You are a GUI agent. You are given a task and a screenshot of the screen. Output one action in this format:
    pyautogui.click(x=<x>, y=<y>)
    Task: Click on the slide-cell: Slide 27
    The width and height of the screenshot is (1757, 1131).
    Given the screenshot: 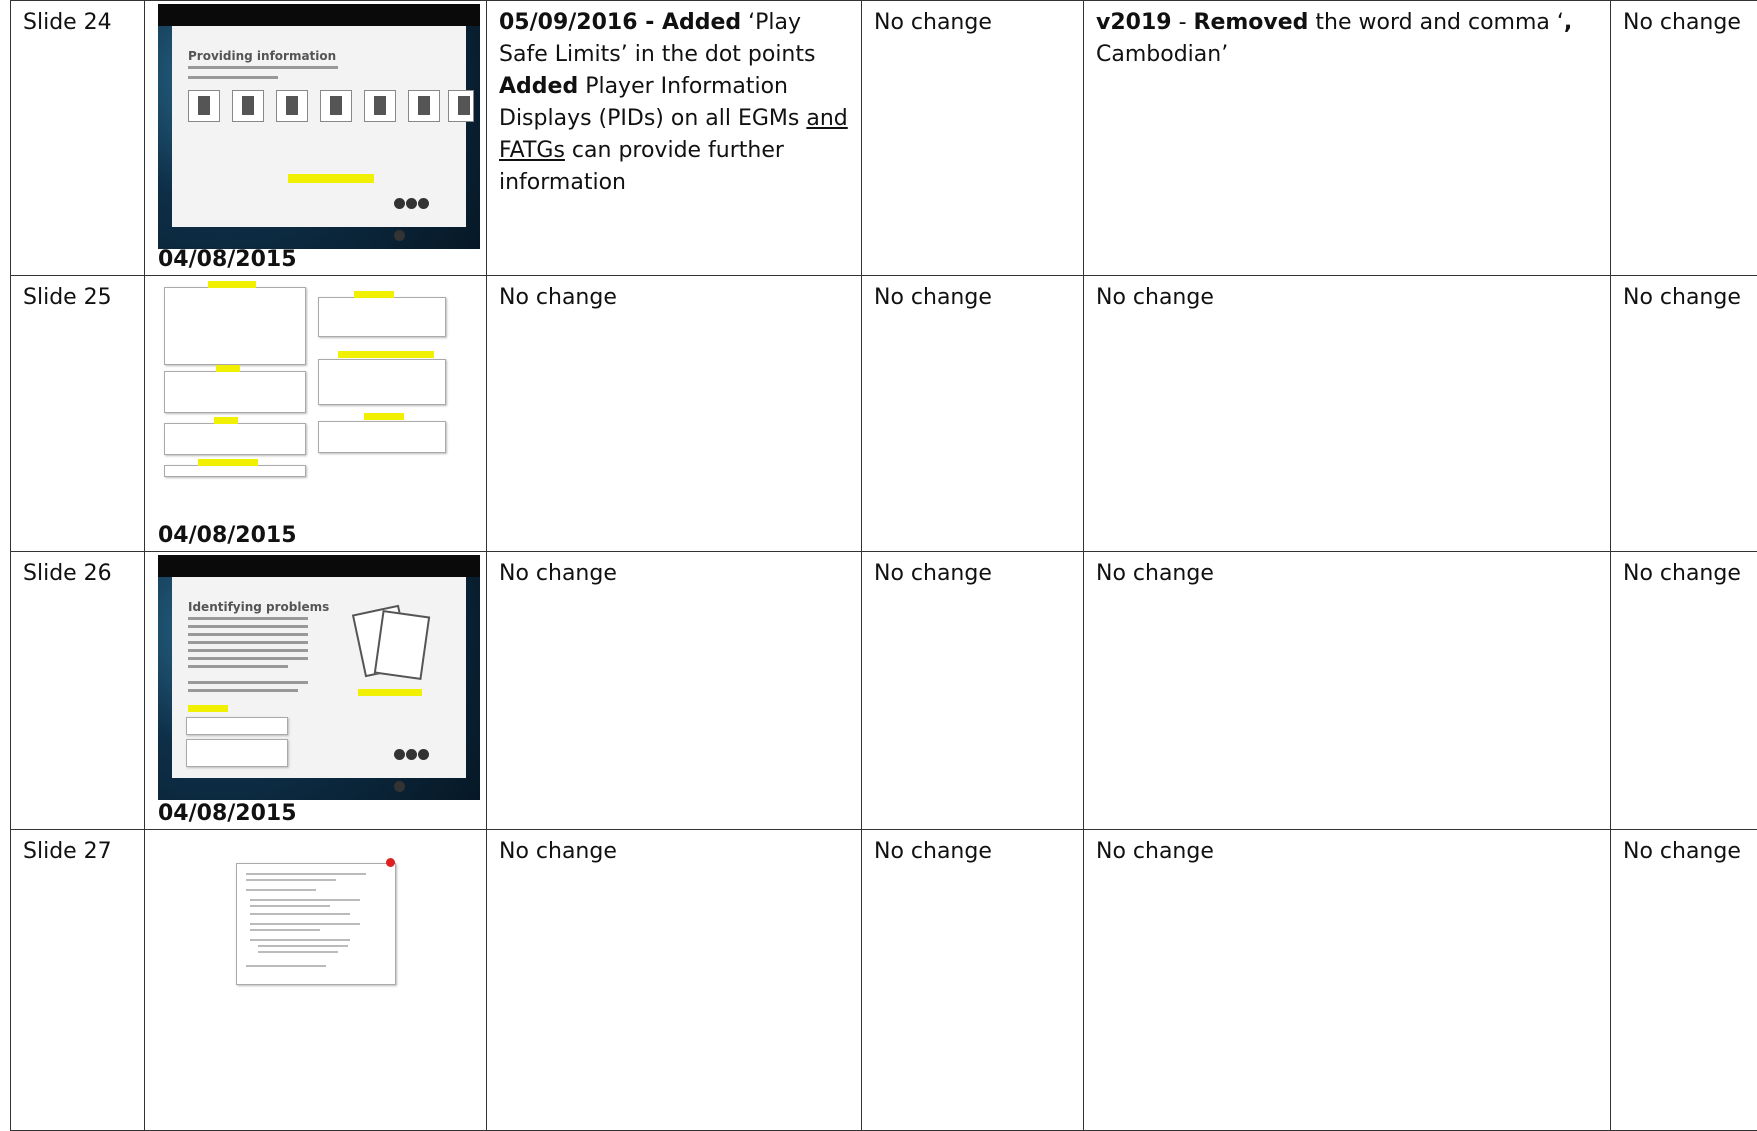 What is the action you would take?
    pyautogui.click(x=78, y=980)
    